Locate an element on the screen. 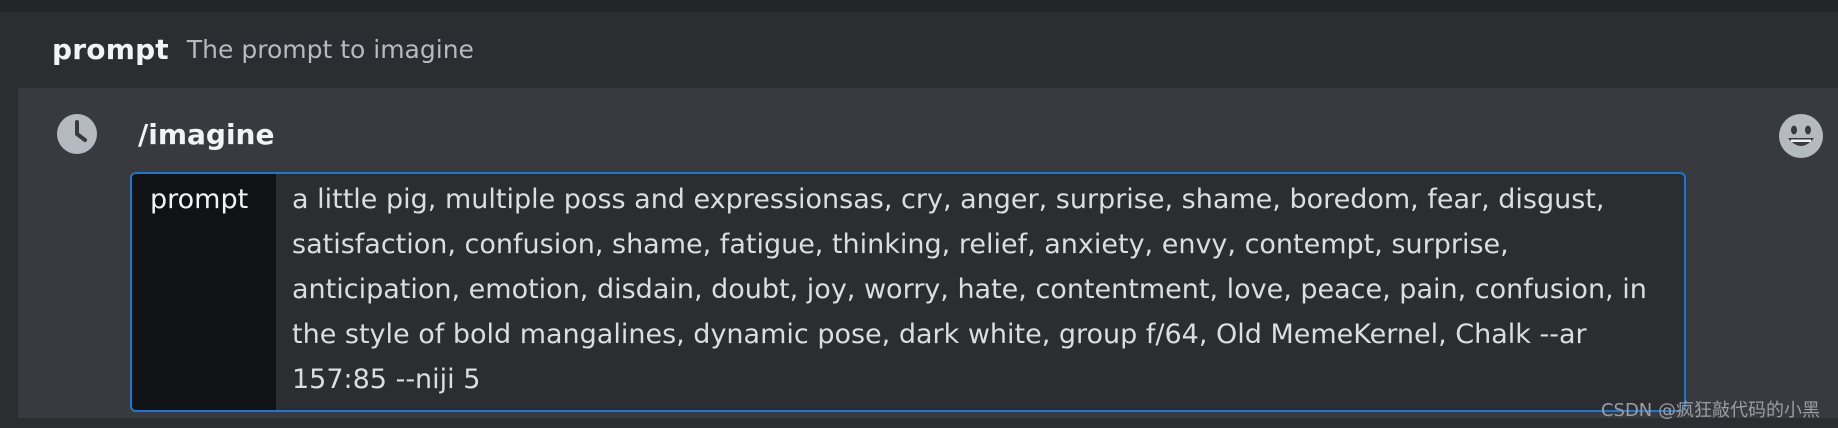  watermark: CSDN @疯狂敲代码的小黑 is located at coordinates (1710, 410).